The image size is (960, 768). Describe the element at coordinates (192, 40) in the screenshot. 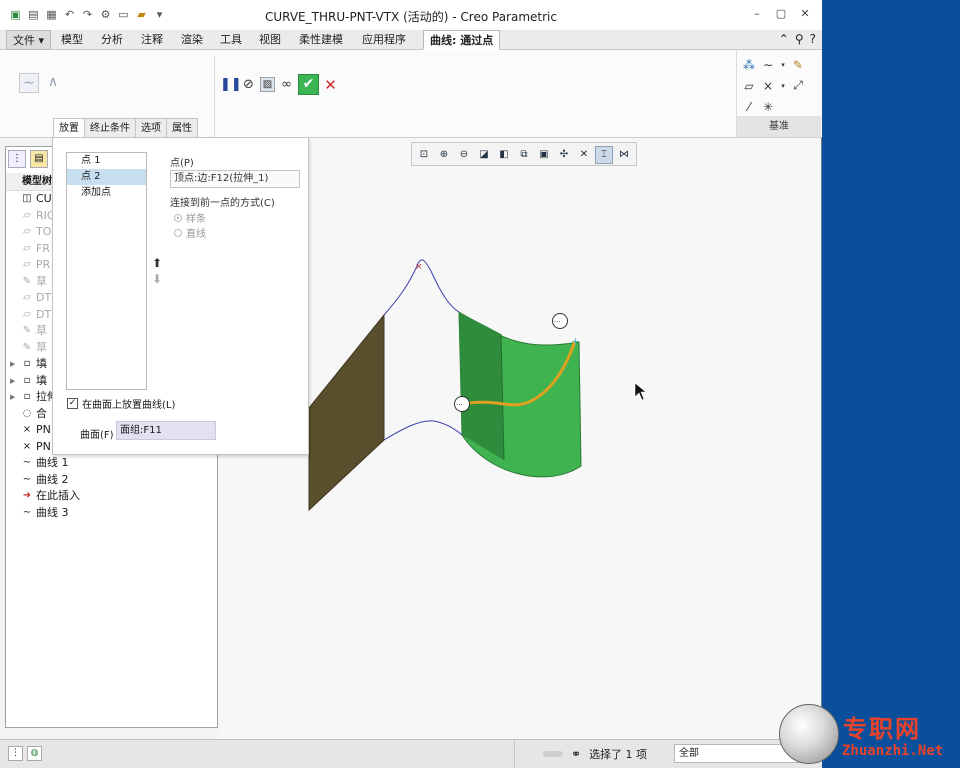

I see `tab-render: 渲染` at that location.